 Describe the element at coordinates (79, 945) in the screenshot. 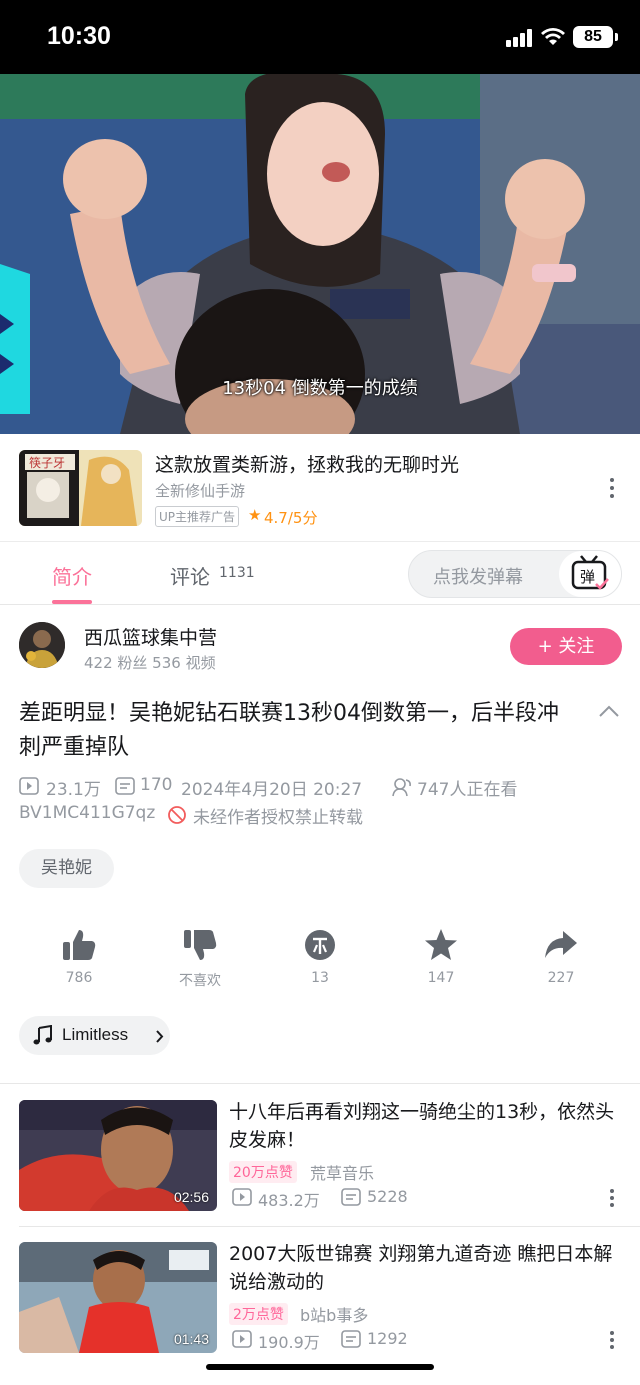

I see `thumbs-up-icon` at that location.